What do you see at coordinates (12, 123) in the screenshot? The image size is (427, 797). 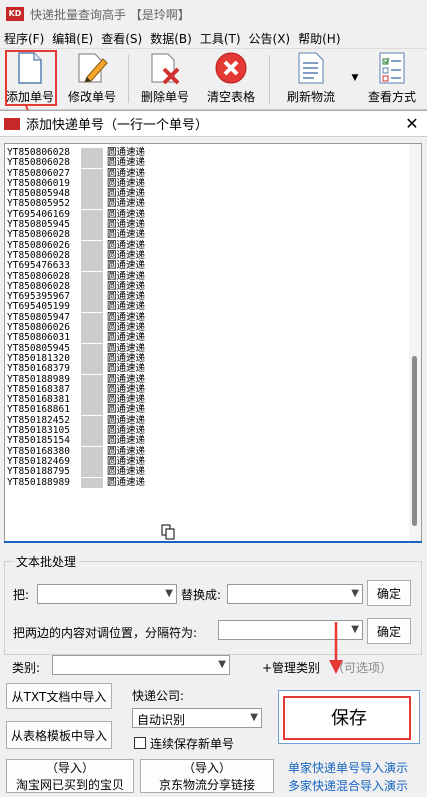 I see `dialog-app-icon` at bounding box center [12, 123].